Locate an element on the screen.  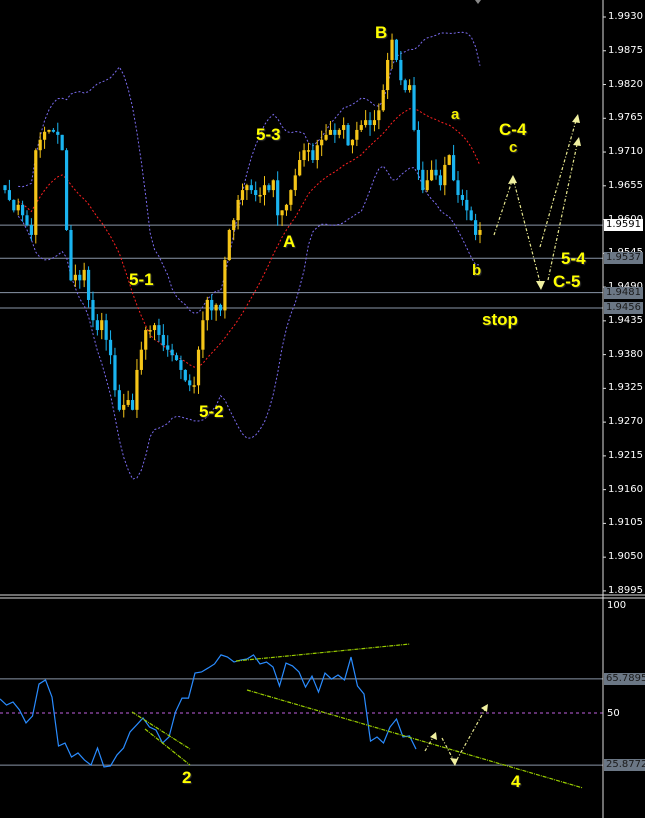
price-tick-label: 1.9435 is located at coordinates (625, 320).